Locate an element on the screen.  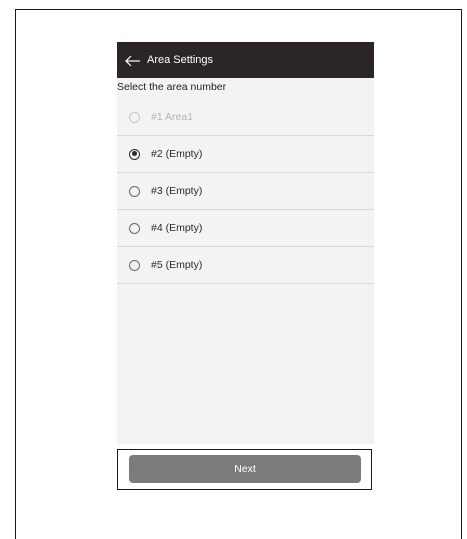
page-title: Area Settings is located at coordinates (180, 60).